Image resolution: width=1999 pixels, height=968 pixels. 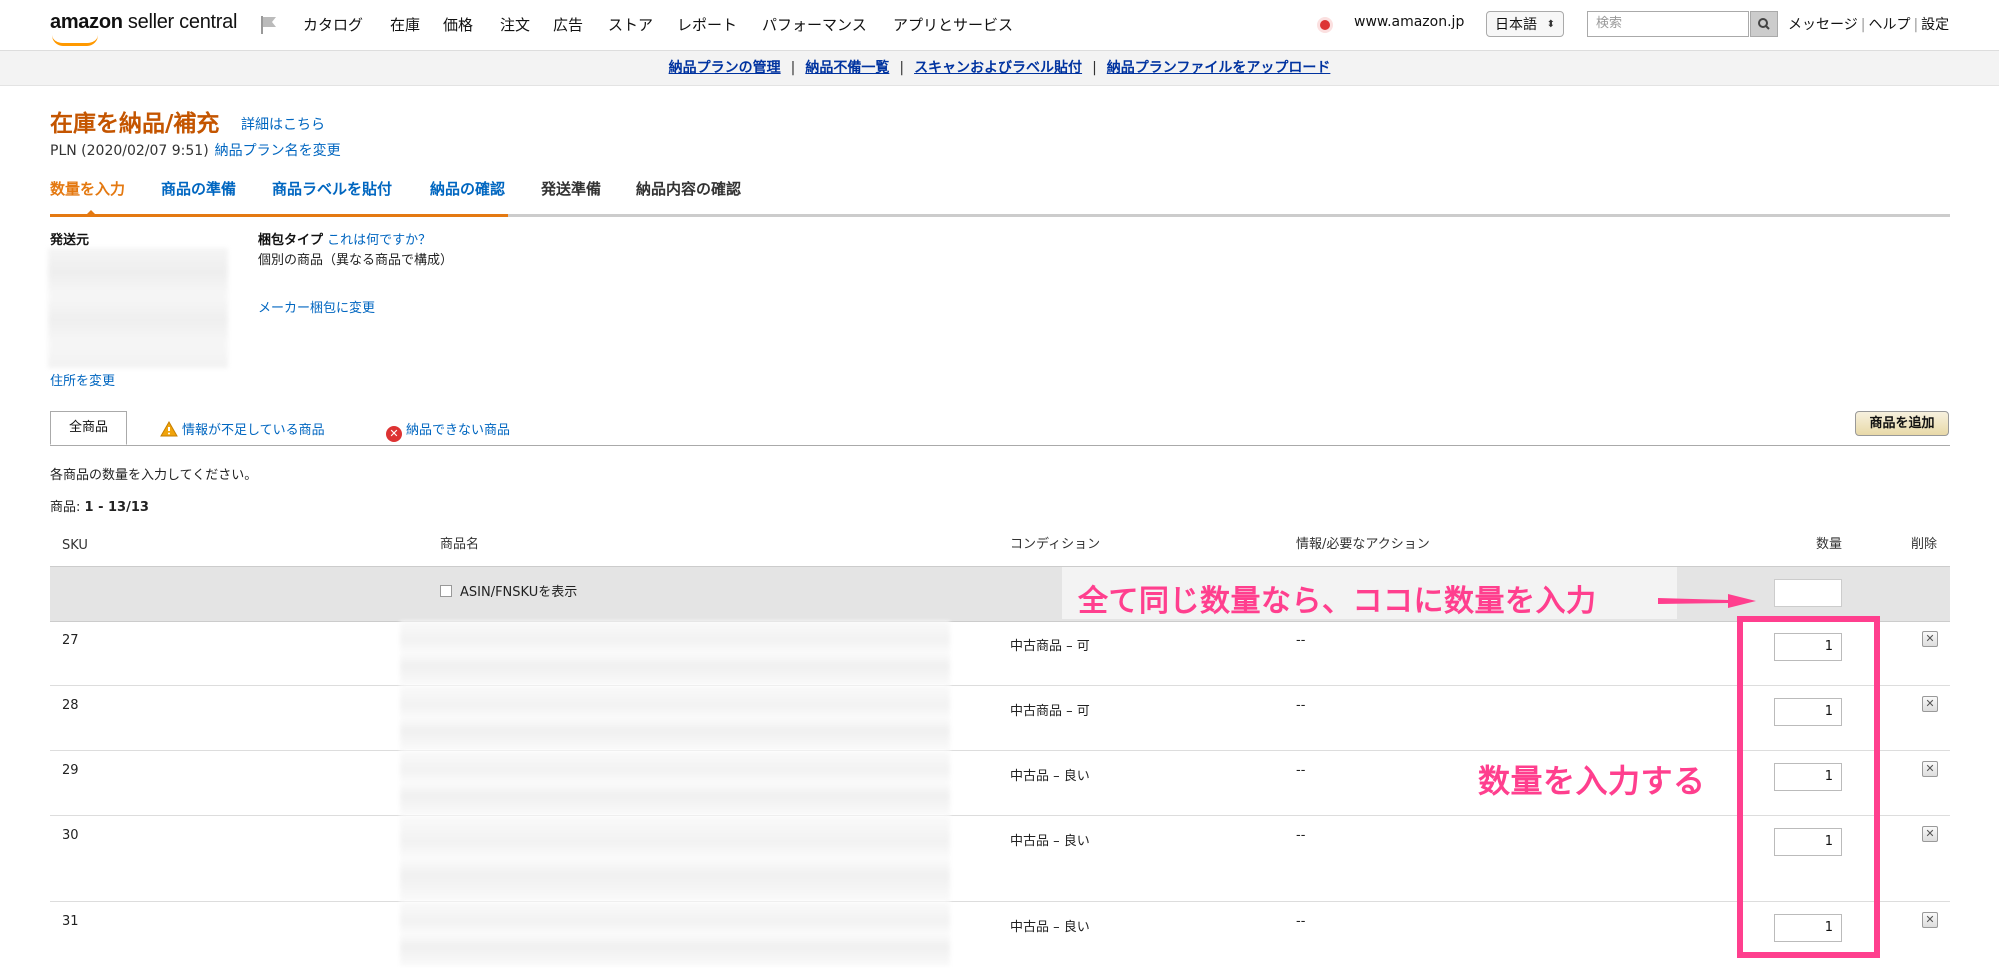 What do you see at coordinates (1707, 601) in the screenshot?
I see `arrow-right-icon` at bounding box center [1707, 601].